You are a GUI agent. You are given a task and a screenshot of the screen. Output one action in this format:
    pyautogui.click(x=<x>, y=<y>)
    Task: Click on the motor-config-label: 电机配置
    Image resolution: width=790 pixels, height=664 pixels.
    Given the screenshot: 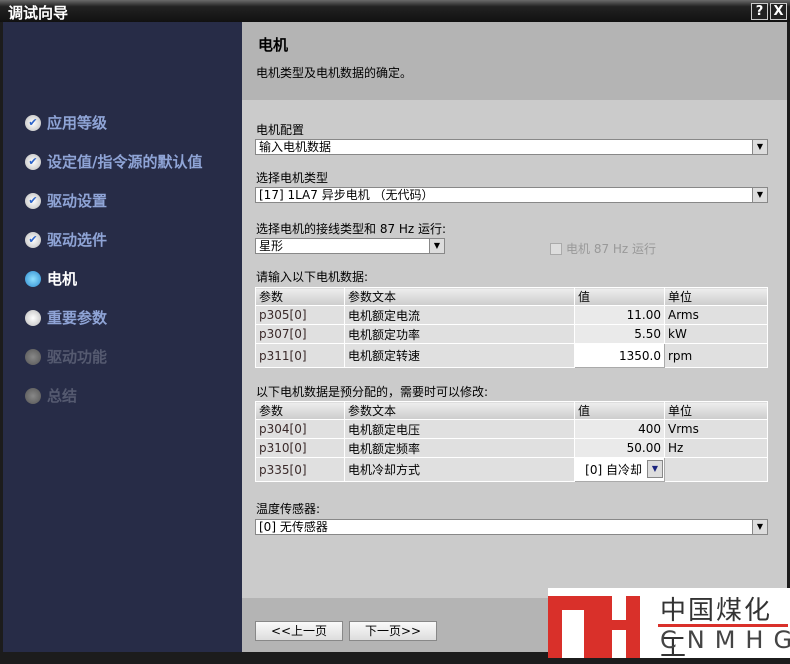 What is the action you would take?
    pyautogui.click(x=280, y=130)
    